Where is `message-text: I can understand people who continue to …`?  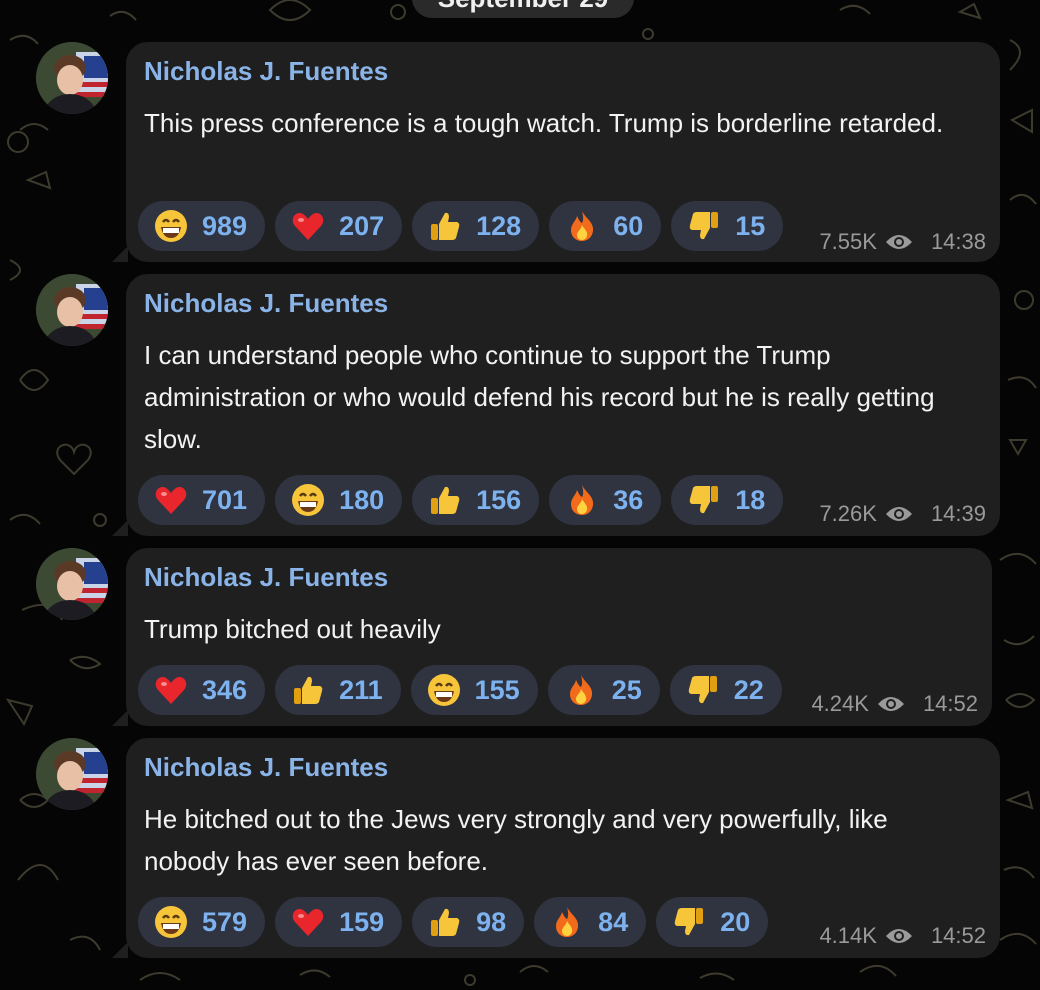 message-text: I can understand people who continue to … is located at coordinates (539, 397).